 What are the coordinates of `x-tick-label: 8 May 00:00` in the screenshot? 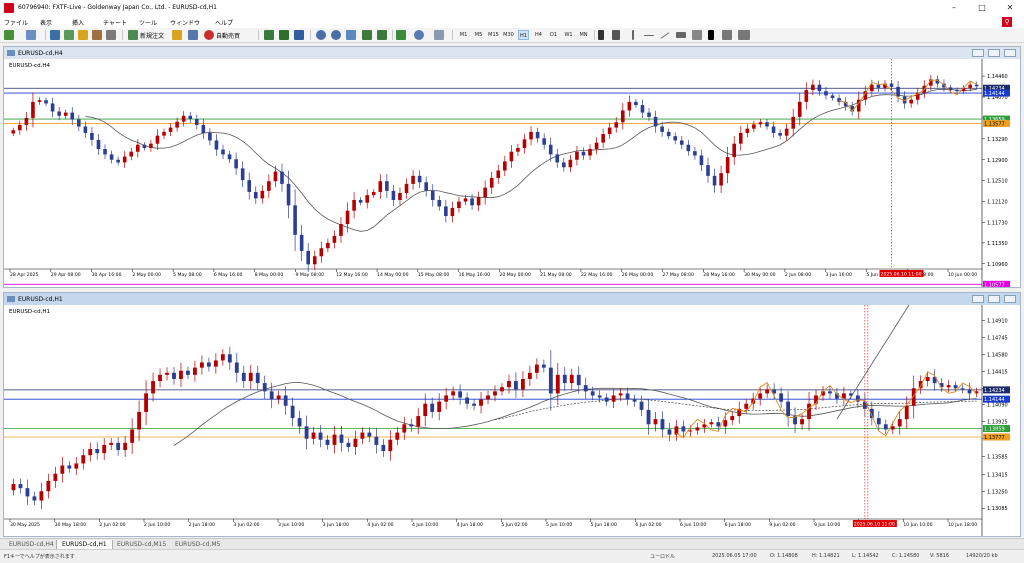 It's located at (269, 275).